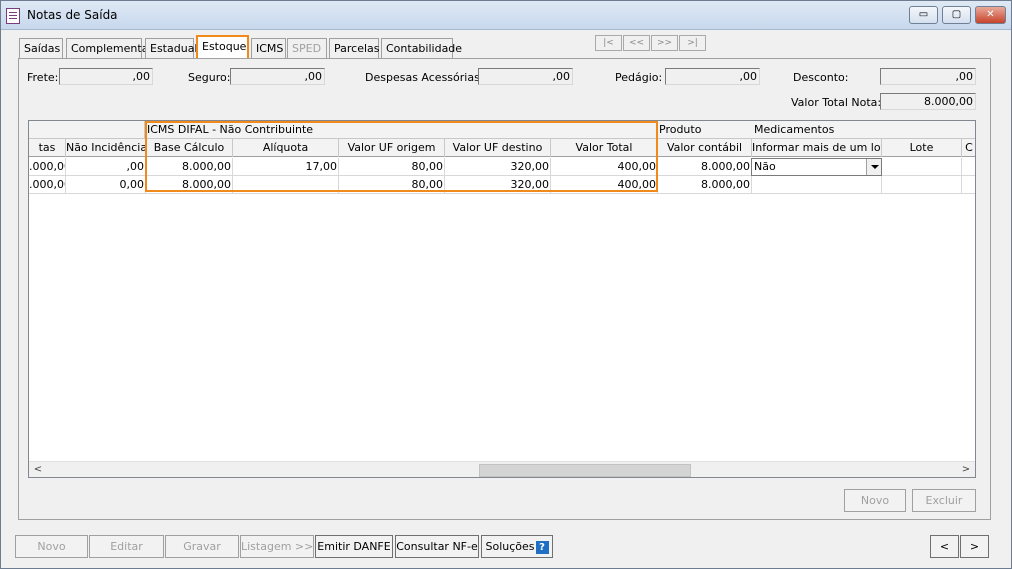  I want to click on col-header-lote: Lote, so click(922, 148).